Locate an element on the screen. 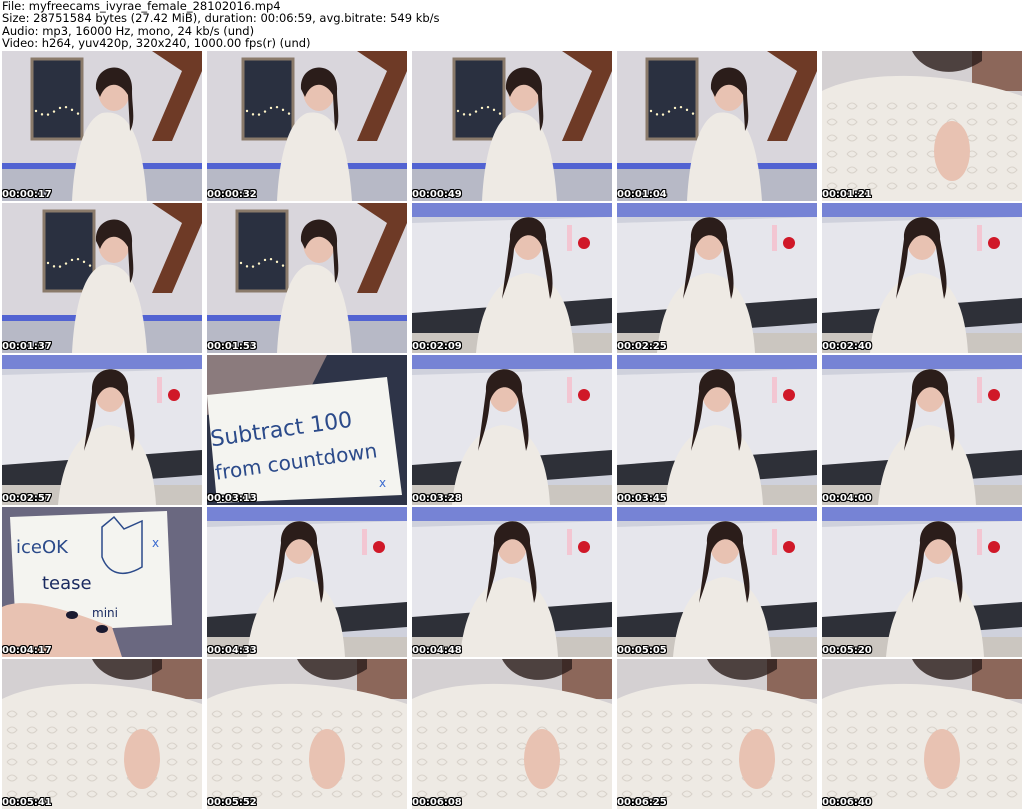 Image resolution: width=1024 pixels, height=811 pixels. video-thumbnail: iceOK tease mini x 00:04:17 is located at coordinates (102, 582).